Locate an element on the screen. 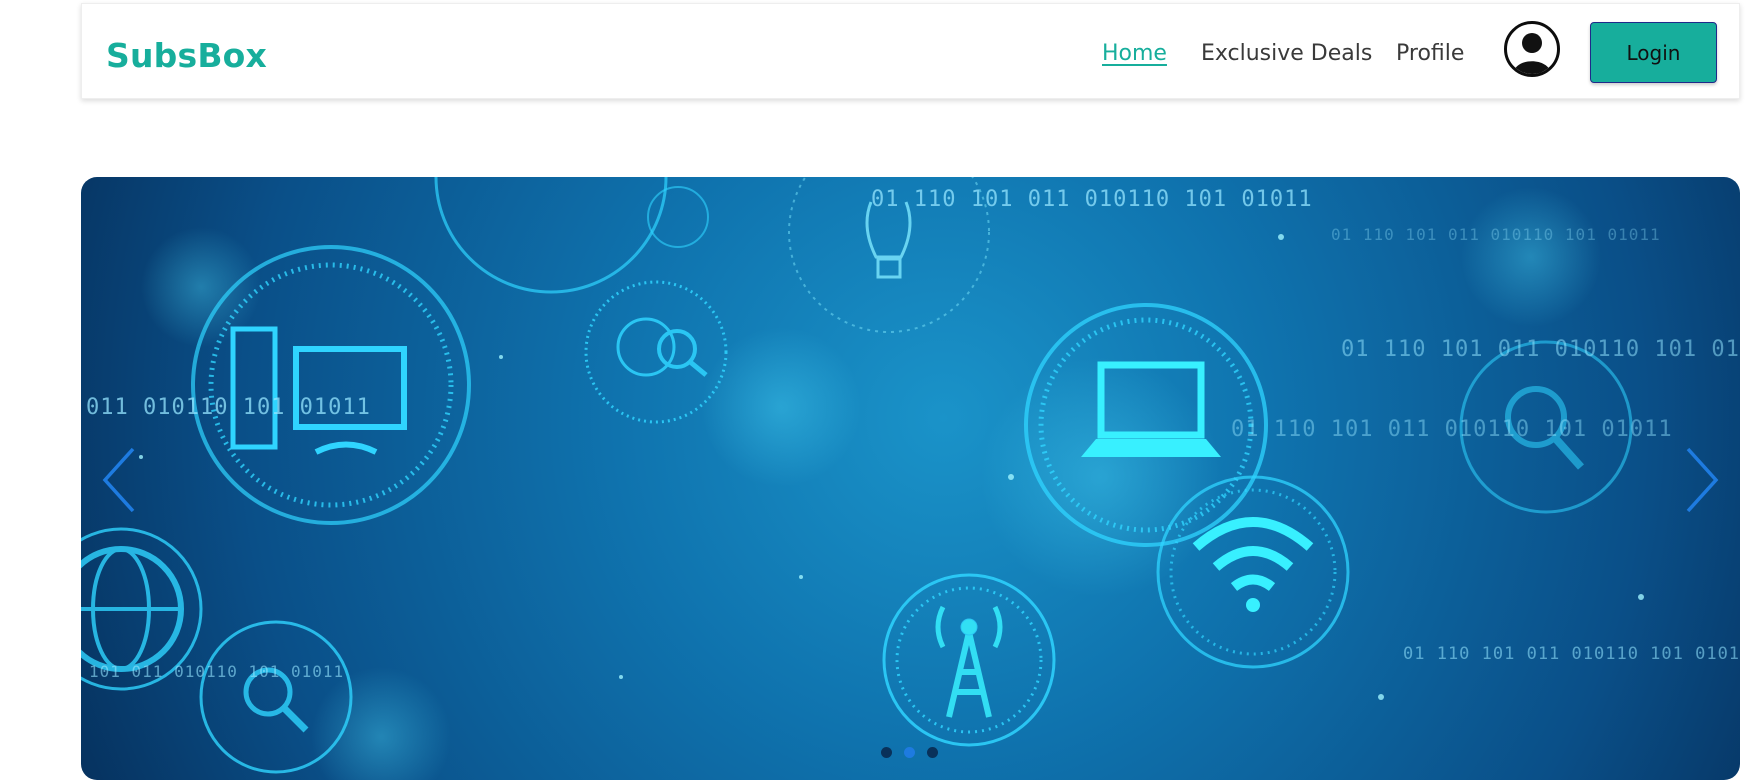 This screenshot has width=1762, height=780. computer-icon is located at coordinates (331, 385).